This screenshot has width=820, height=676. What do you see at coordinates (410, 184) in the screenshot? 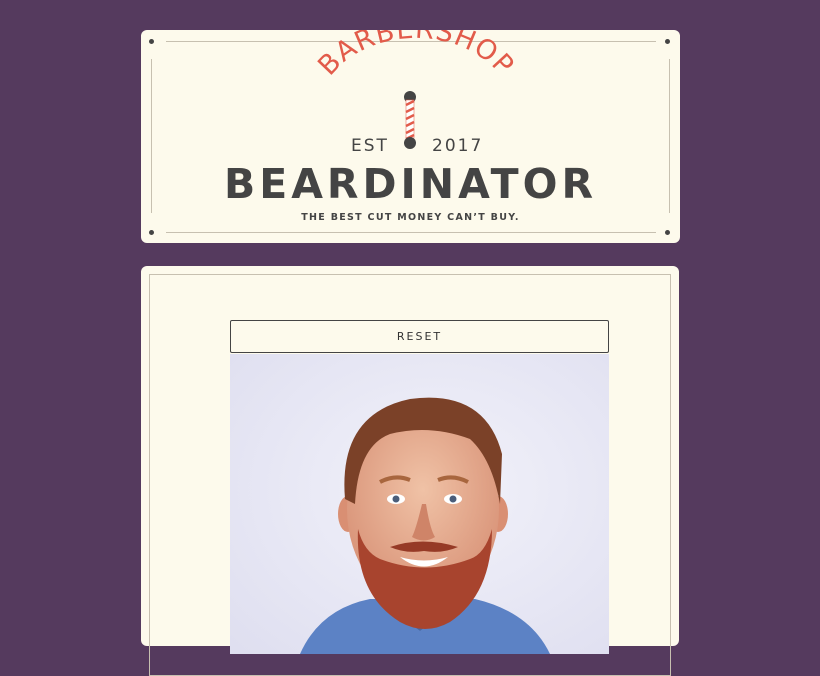
I see `brand-title: BEARDINATOR` at bounding box center [410, 184].